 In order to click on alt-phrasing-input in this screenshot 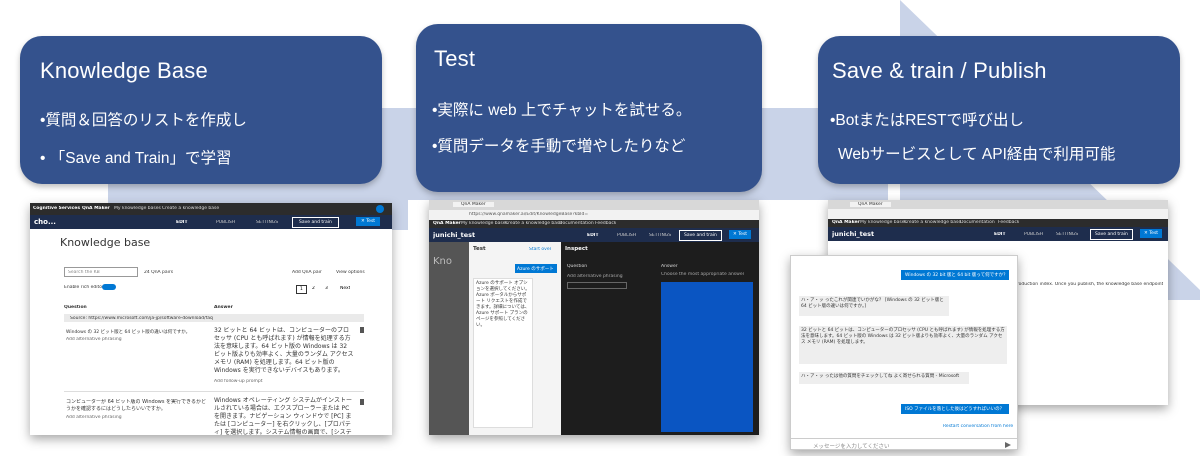, I will do `click(597, 285)`.